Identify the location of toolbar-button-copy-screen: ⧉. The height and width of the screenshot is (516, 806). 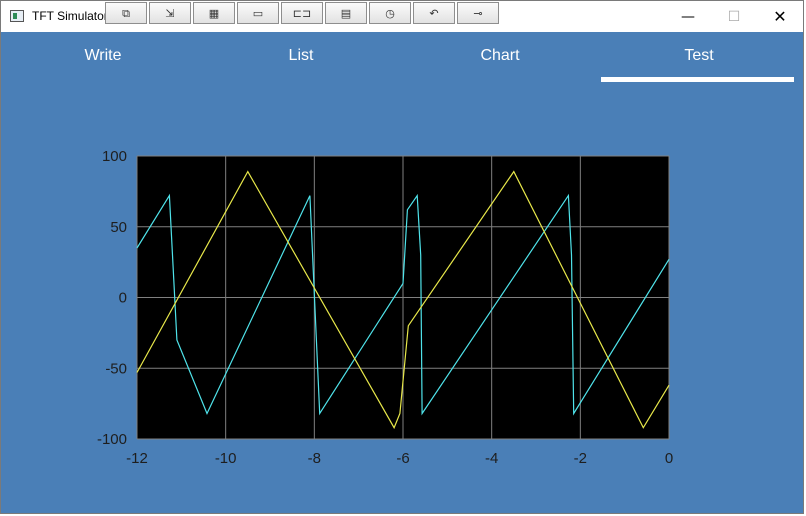
(126, 13).